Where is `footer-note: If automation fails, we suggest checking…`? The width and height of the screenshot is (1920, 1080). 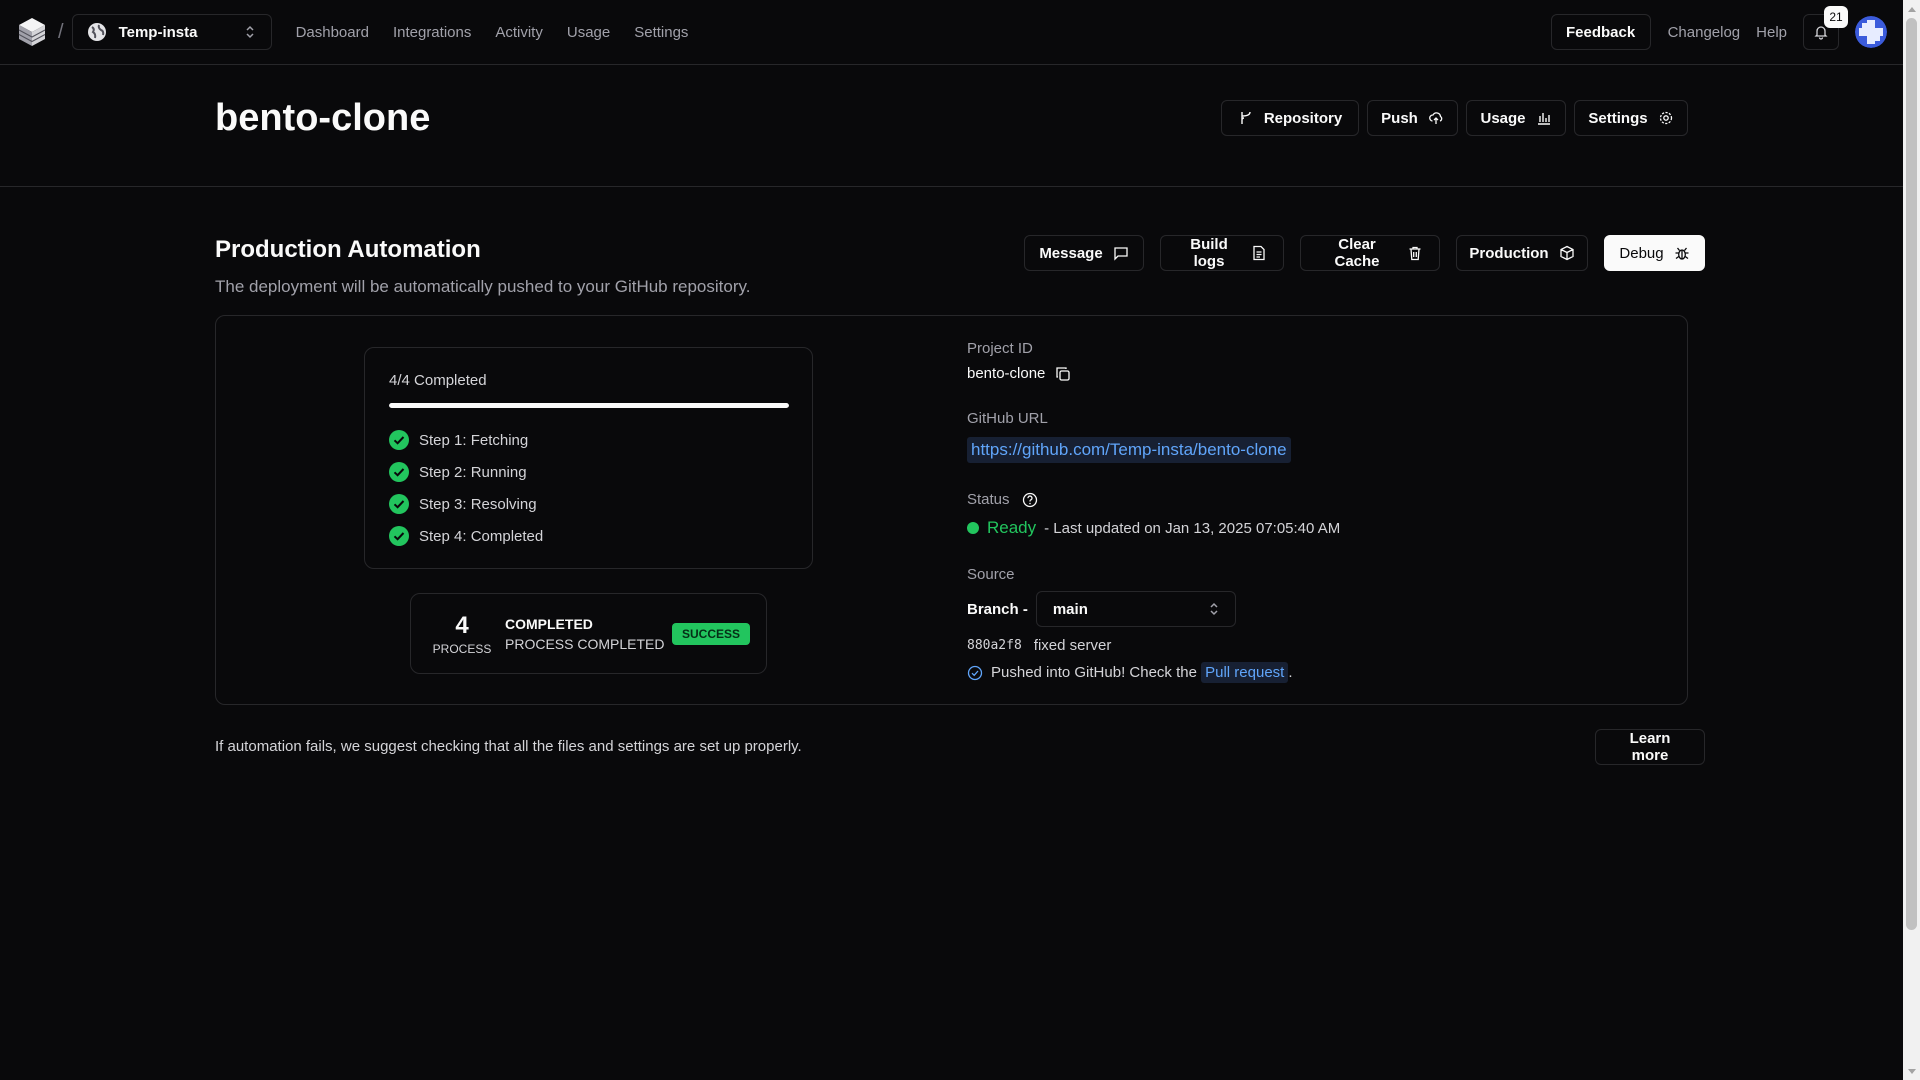 footer-note: If automation fails, we suggest checking… is located at coordinates (508, 746).